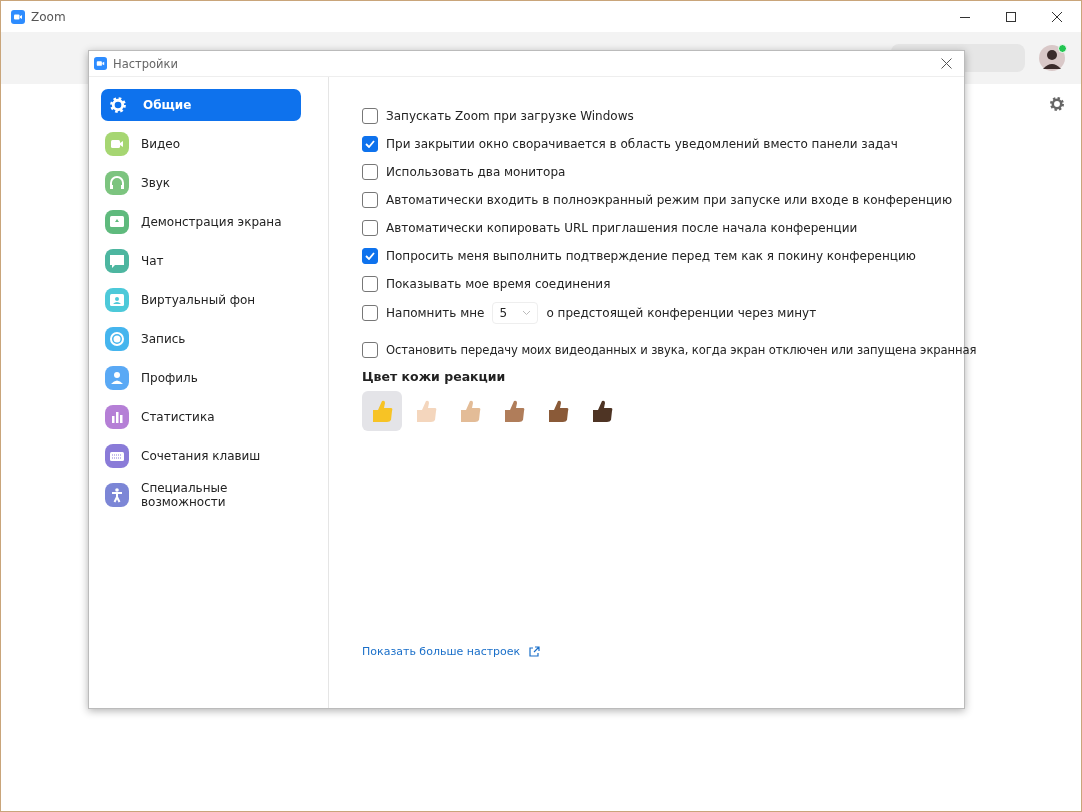 This screenshot has width=1082, height=812. What do you see at coordinates (118, 105) in the screenshot?
I see `gear-icon` at bounding box center [118, 105].